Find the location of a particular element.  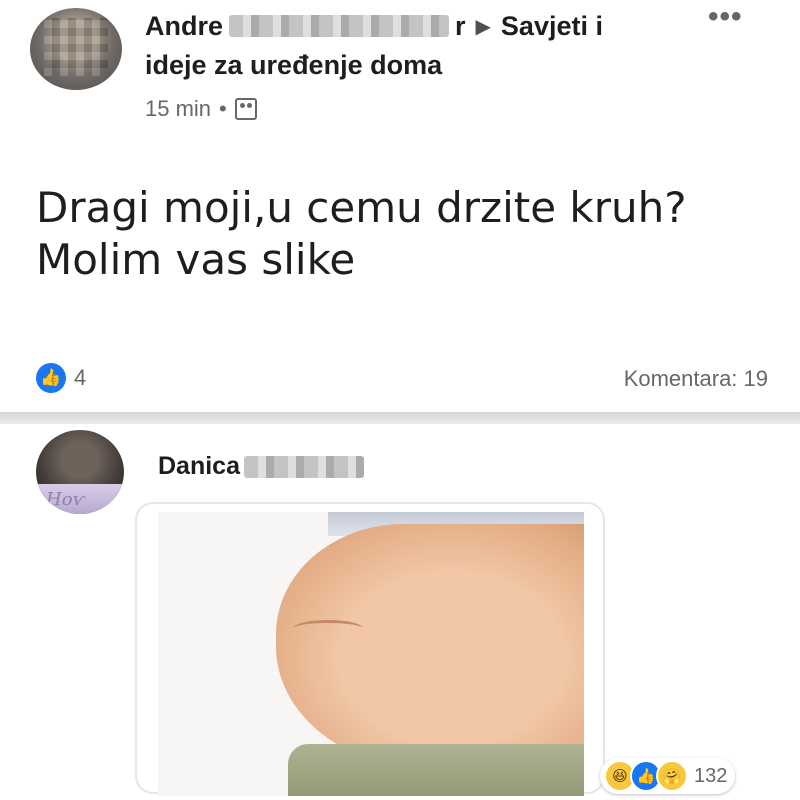

commenter-avatar: Ноѵ is located at coordinates (80, 472).